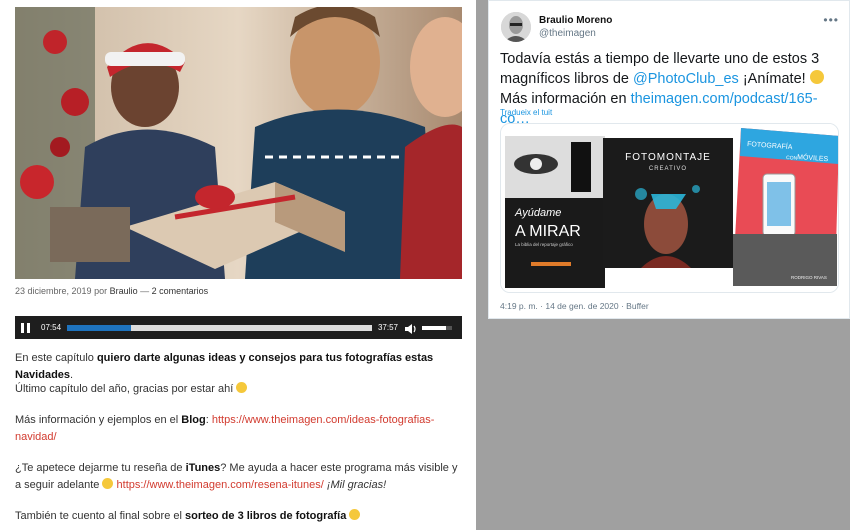 The width and height of the screenshot is (850, 530). I want to click on p4-text: ¿Te apetece dejarme tu reseña de, so click(100, 468).